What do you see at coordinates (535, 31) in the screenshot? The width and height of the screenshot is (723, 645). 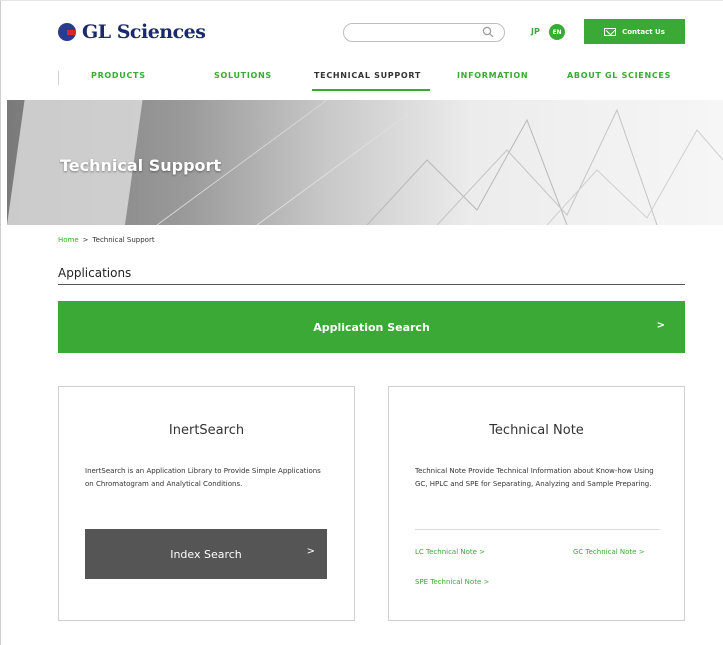 I see `language-jp-link: JP` at bounding box center [535, 31].